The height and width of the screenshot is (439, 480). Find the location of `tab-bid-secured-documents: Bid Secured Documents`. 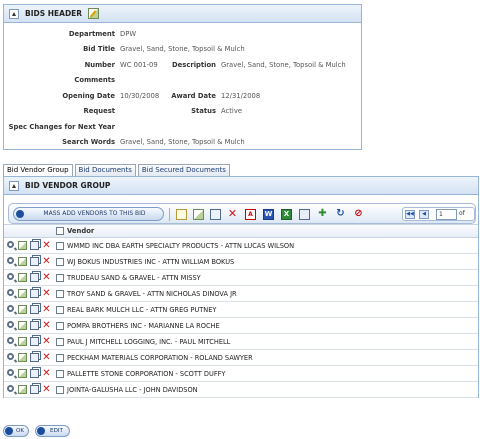

tab-bid-secured-documents: Bid Secured Documents is located at coordinates (183, 170).